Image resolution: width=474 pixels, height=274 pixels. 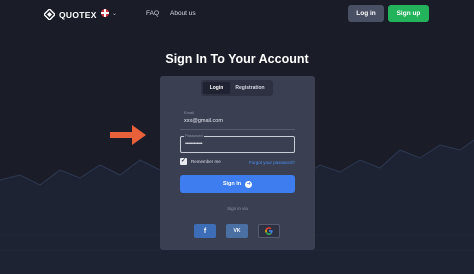 I want to click on remember-checkbox: ✓, so click(x=183, y=161).